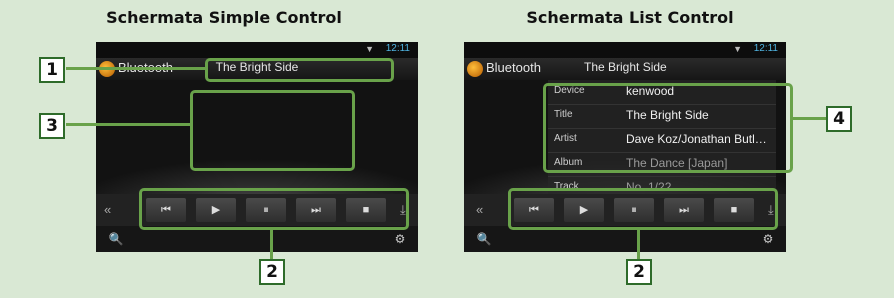 The width and height of the screenshot is (894, 298). I want to click on track-title: The Bright Side, so click(625, 67).